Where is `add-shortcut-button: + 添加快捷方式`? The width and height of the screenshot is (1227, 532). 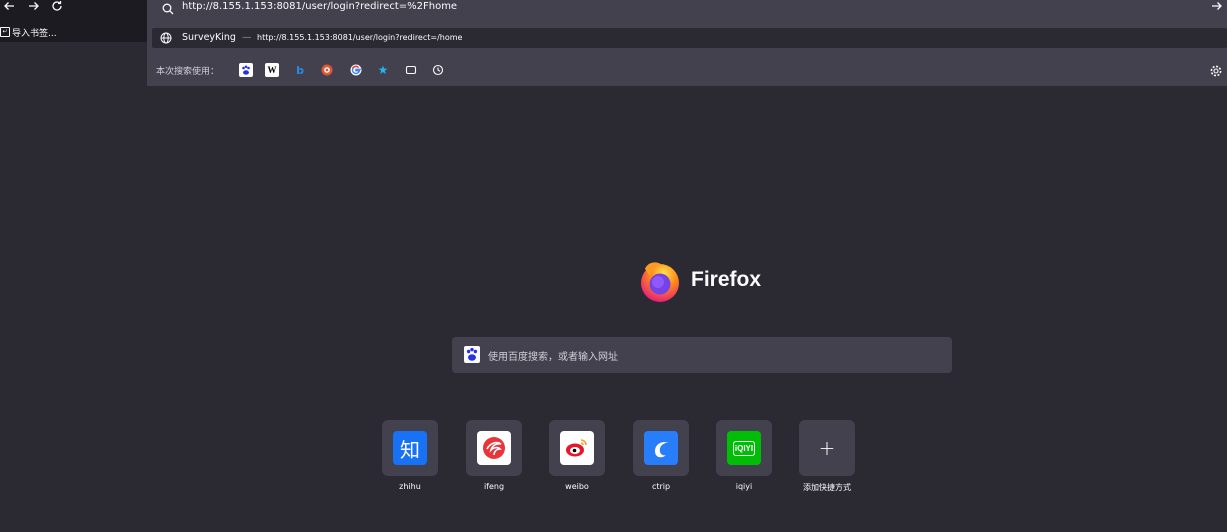 add-shortcut-button: + 添加快捷方式 is located at coordinates (827, 457).